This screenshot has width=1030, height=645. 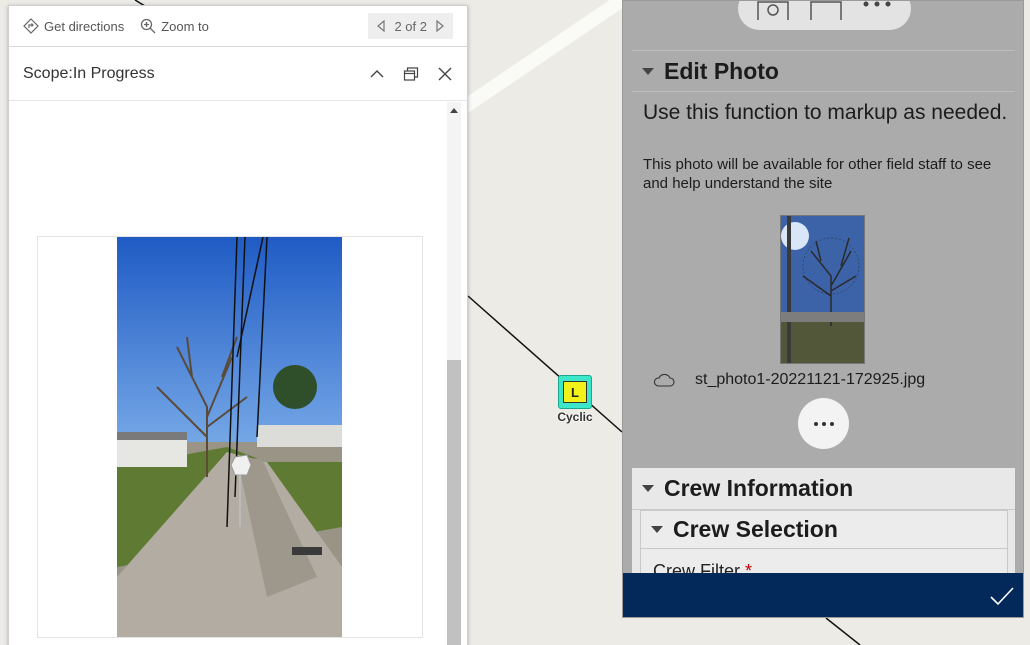 I want to click on photo-actions-toolbar, so click(x=824, y=15).